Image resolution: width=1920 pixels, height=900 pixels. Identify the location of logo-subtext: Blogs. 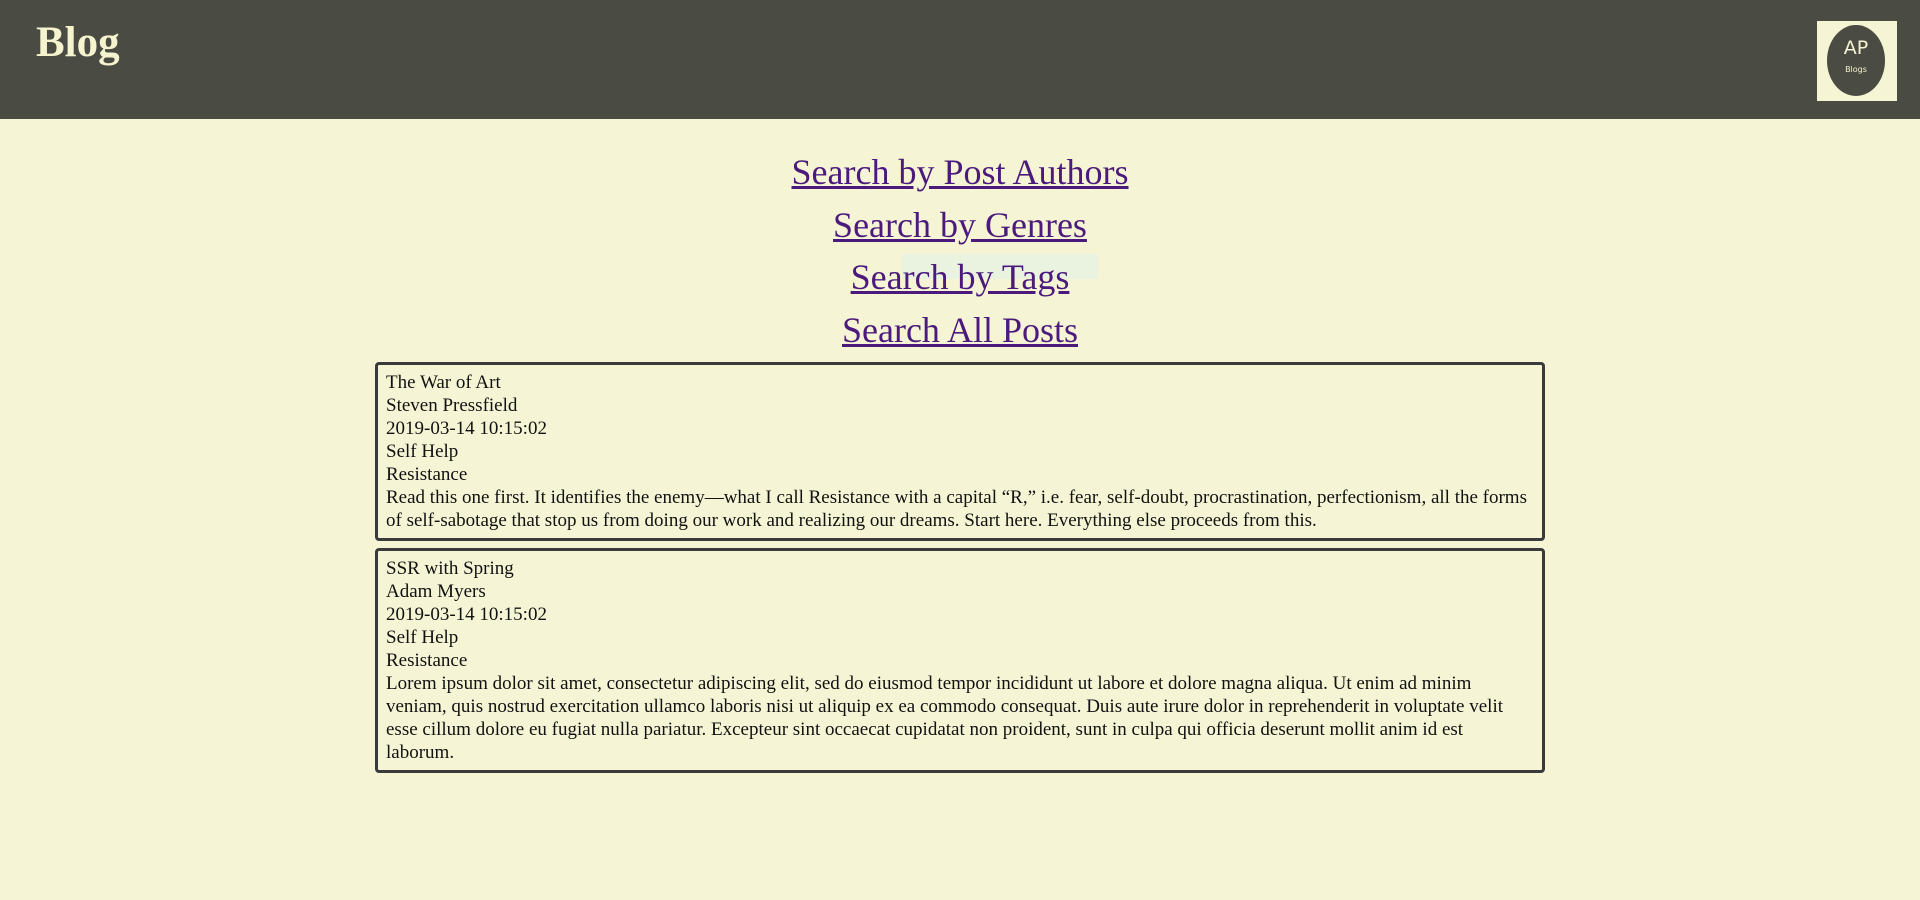
(1856, 69).